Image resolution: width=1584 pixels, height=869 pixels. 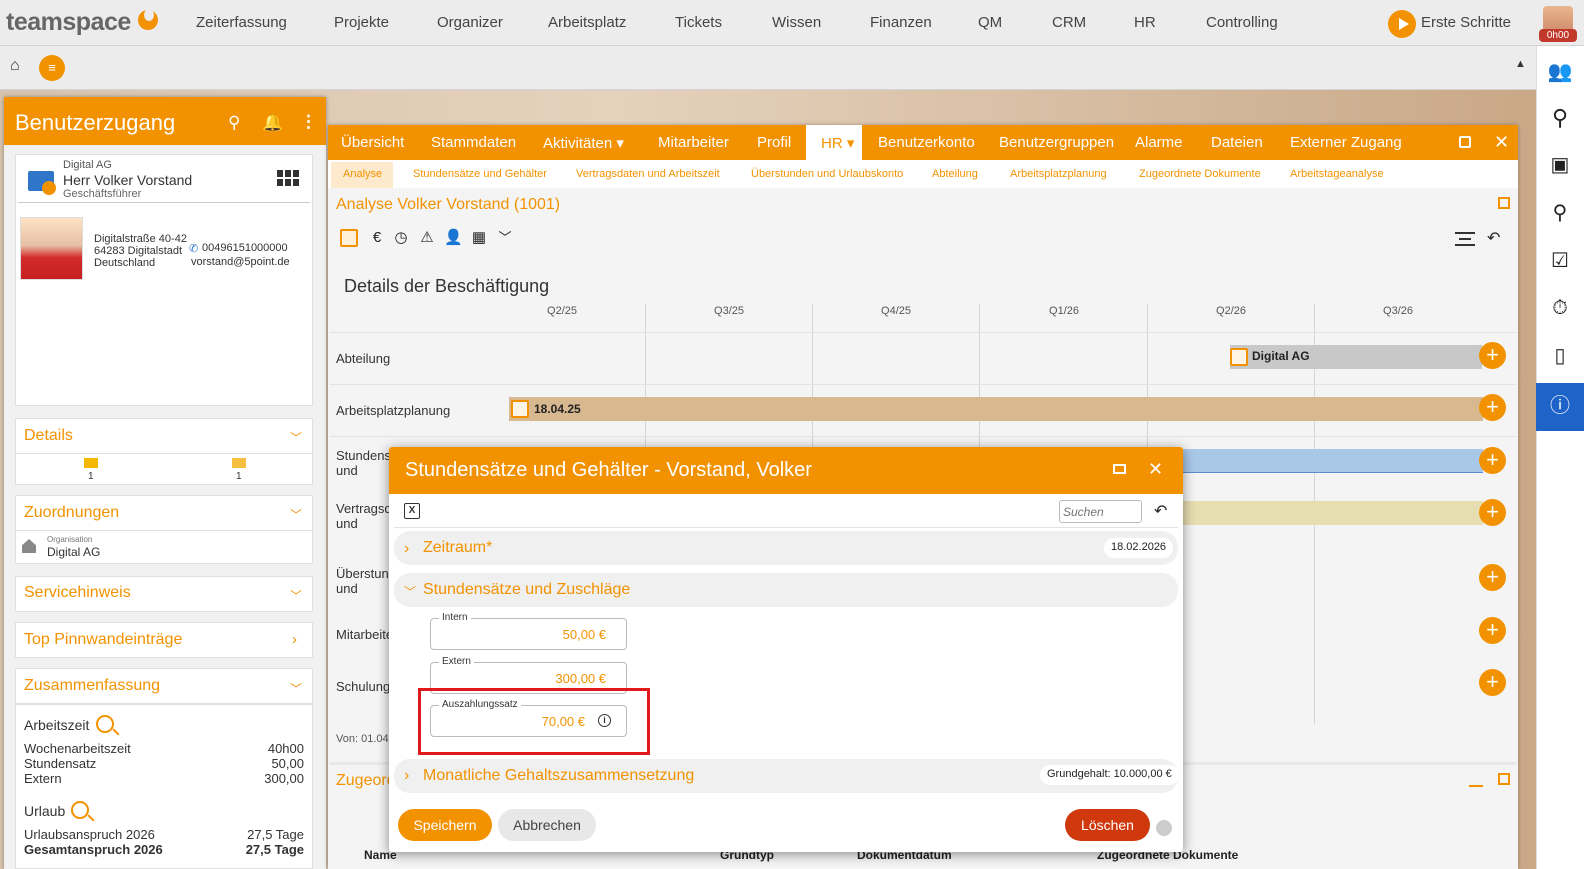 I want to click on nav-finanzen: Finanzen, so click(x=901, y=22).